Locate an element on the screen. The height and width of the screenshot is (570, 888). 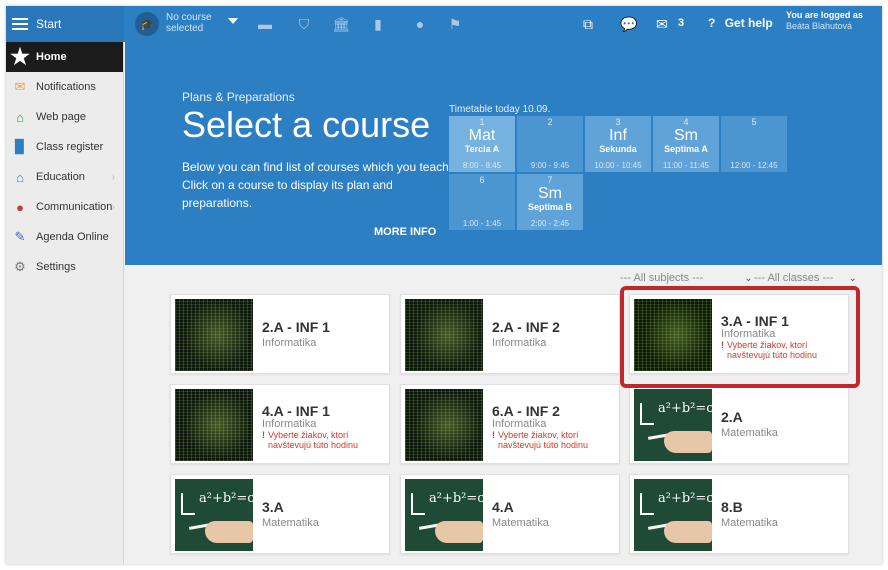
course-card: a²+b²=c 4.A Matematika is located at coordinates (510, 514).